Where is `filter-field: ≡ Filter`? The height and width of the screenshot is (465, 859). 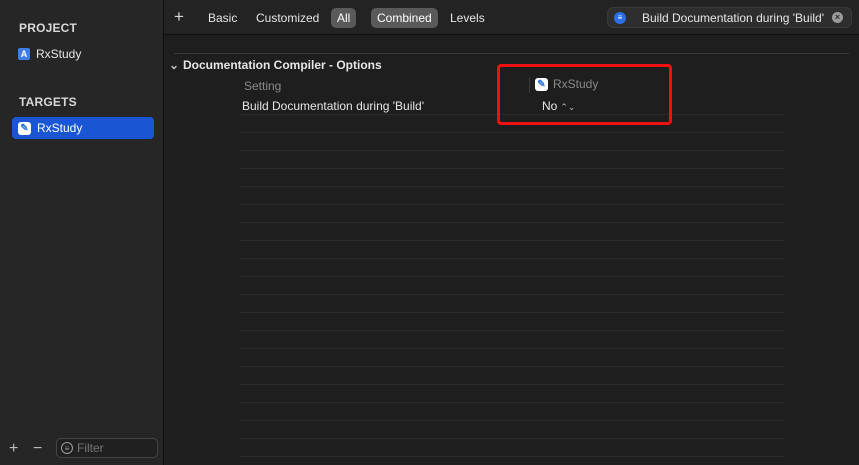 filter-field: ≡ Filter is located at coordinates (107, 448).